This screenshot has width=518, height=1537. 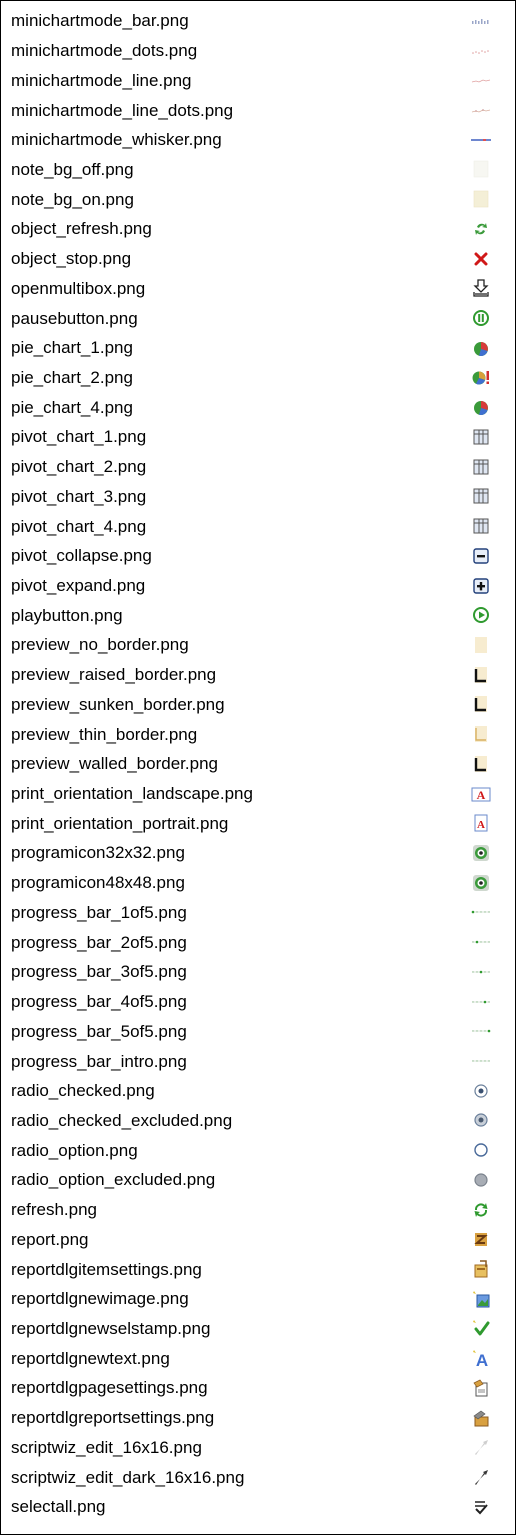 I want to click on file-name: reportdlgnewimage.png, so click(x=100, y=1299).